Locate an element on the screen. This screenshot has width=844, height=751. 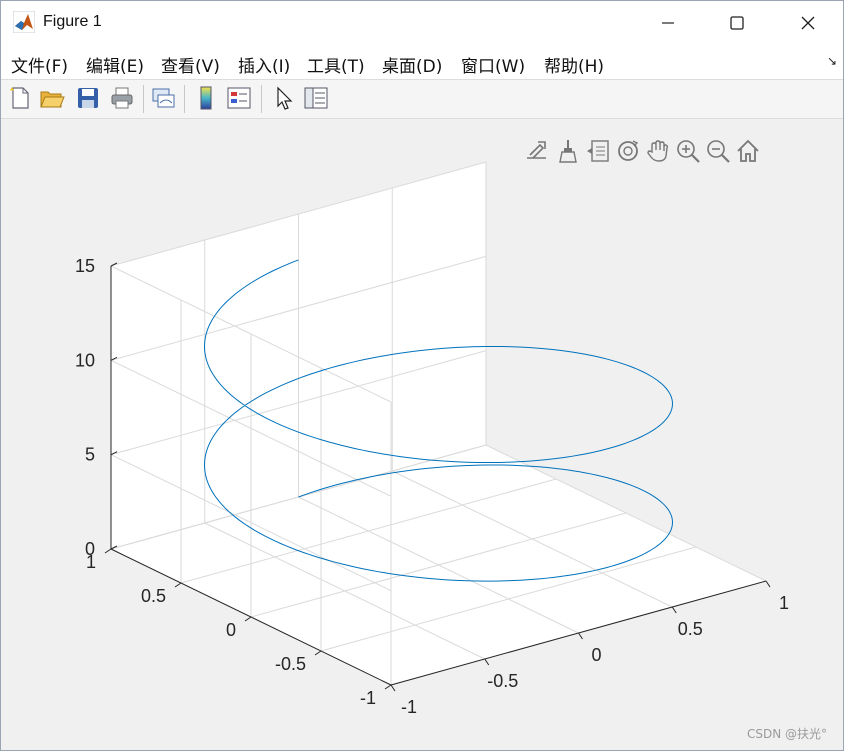
z-tick-label: 5 is located at coordinates (90, 455).